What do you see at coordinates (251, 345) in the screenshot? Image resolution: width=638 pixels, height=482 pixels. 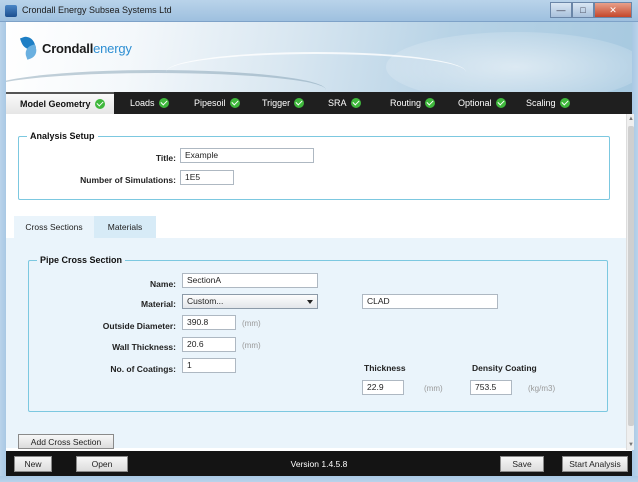 I see `wall-thickness-unit: (mm)` at bounding box center [251, 345].